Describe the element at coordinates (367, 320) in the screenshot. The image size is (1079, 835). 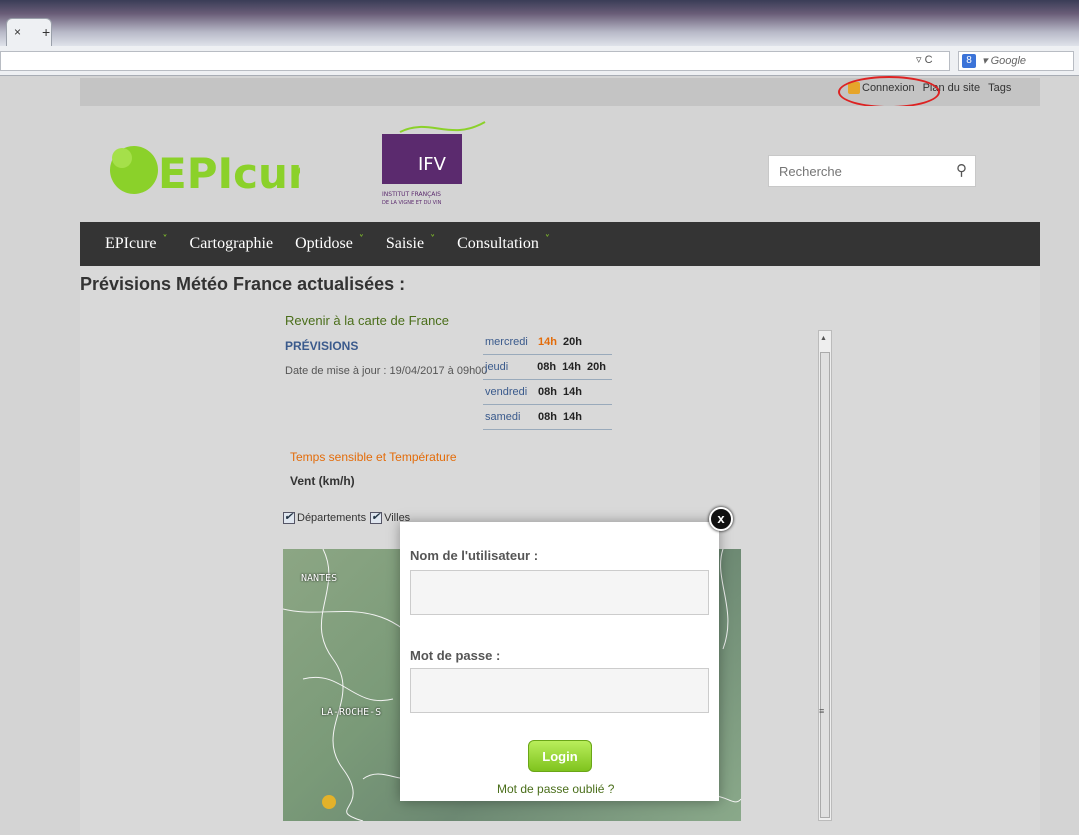
I see `back-to-france-link: Revenir à la carte de France` at that location.